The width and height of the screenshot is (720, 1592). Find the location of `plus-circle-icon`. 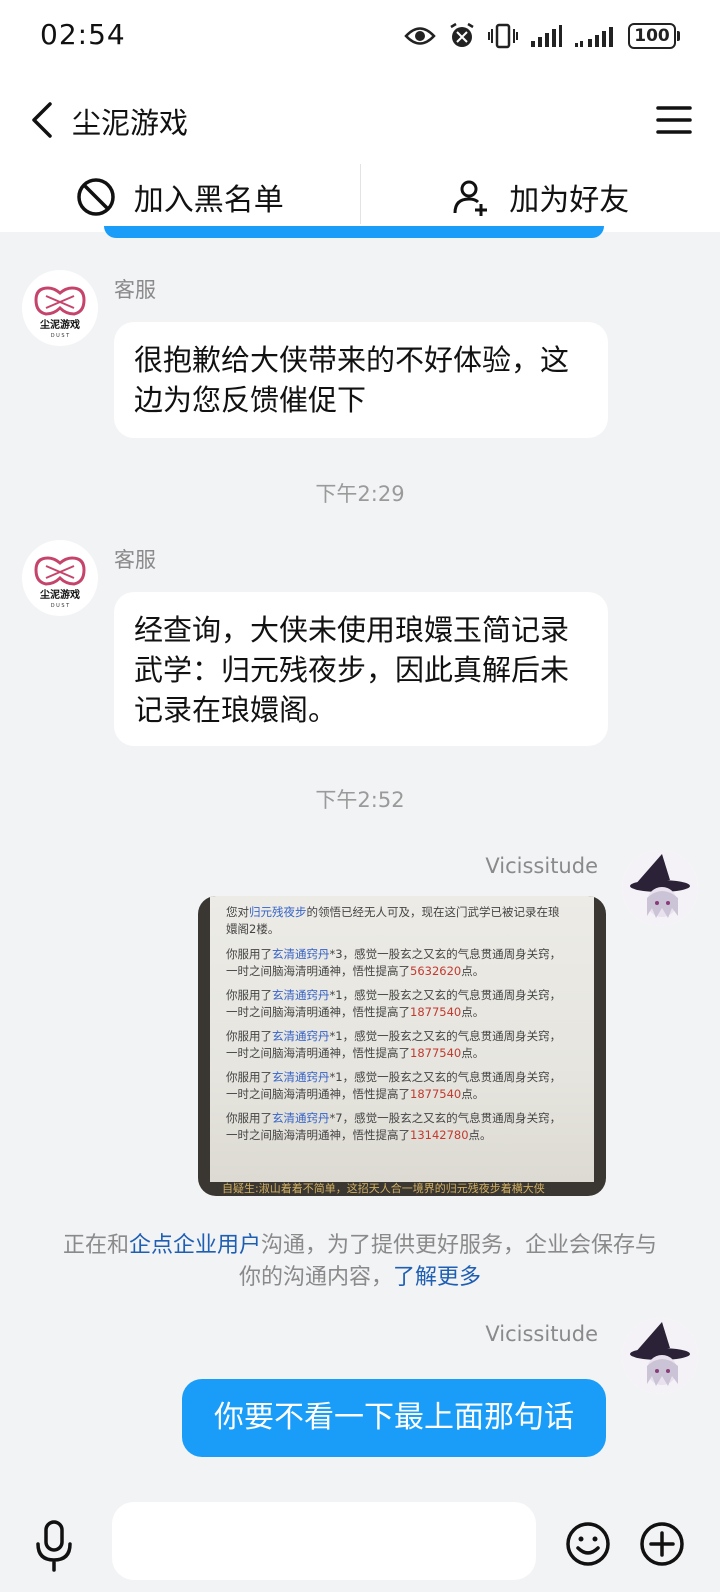

plus-circle-icon is located at coordinates (662, 1544).